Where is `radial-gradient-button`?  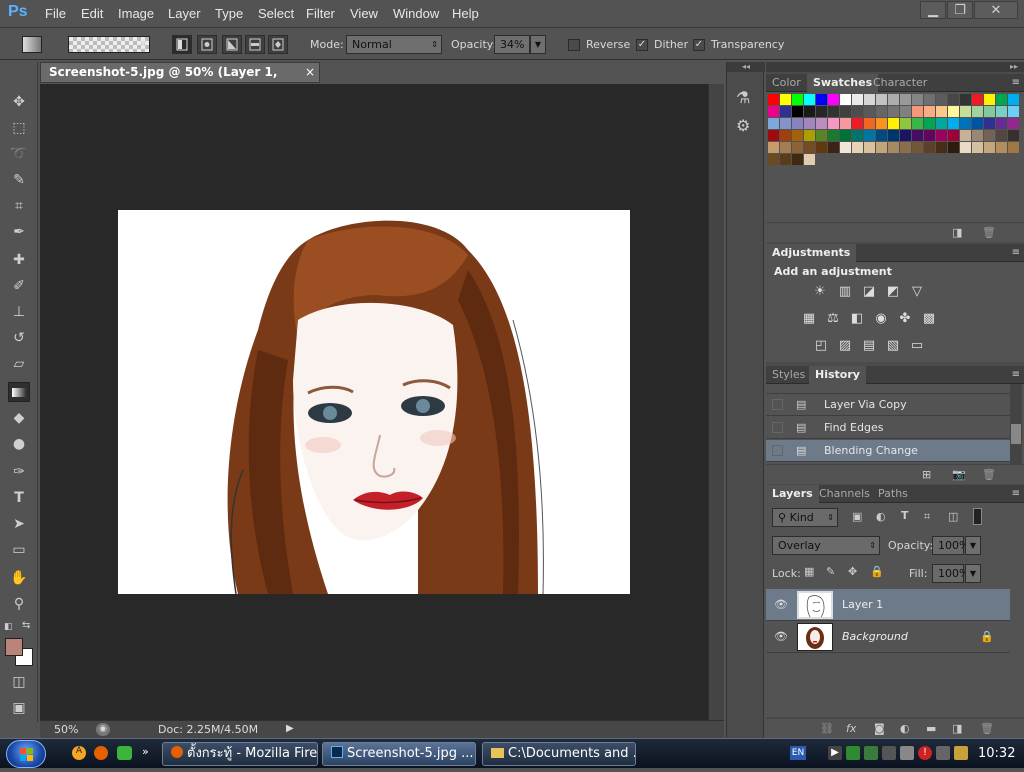 radial-gradient-button is located at coordinates (207, 44).